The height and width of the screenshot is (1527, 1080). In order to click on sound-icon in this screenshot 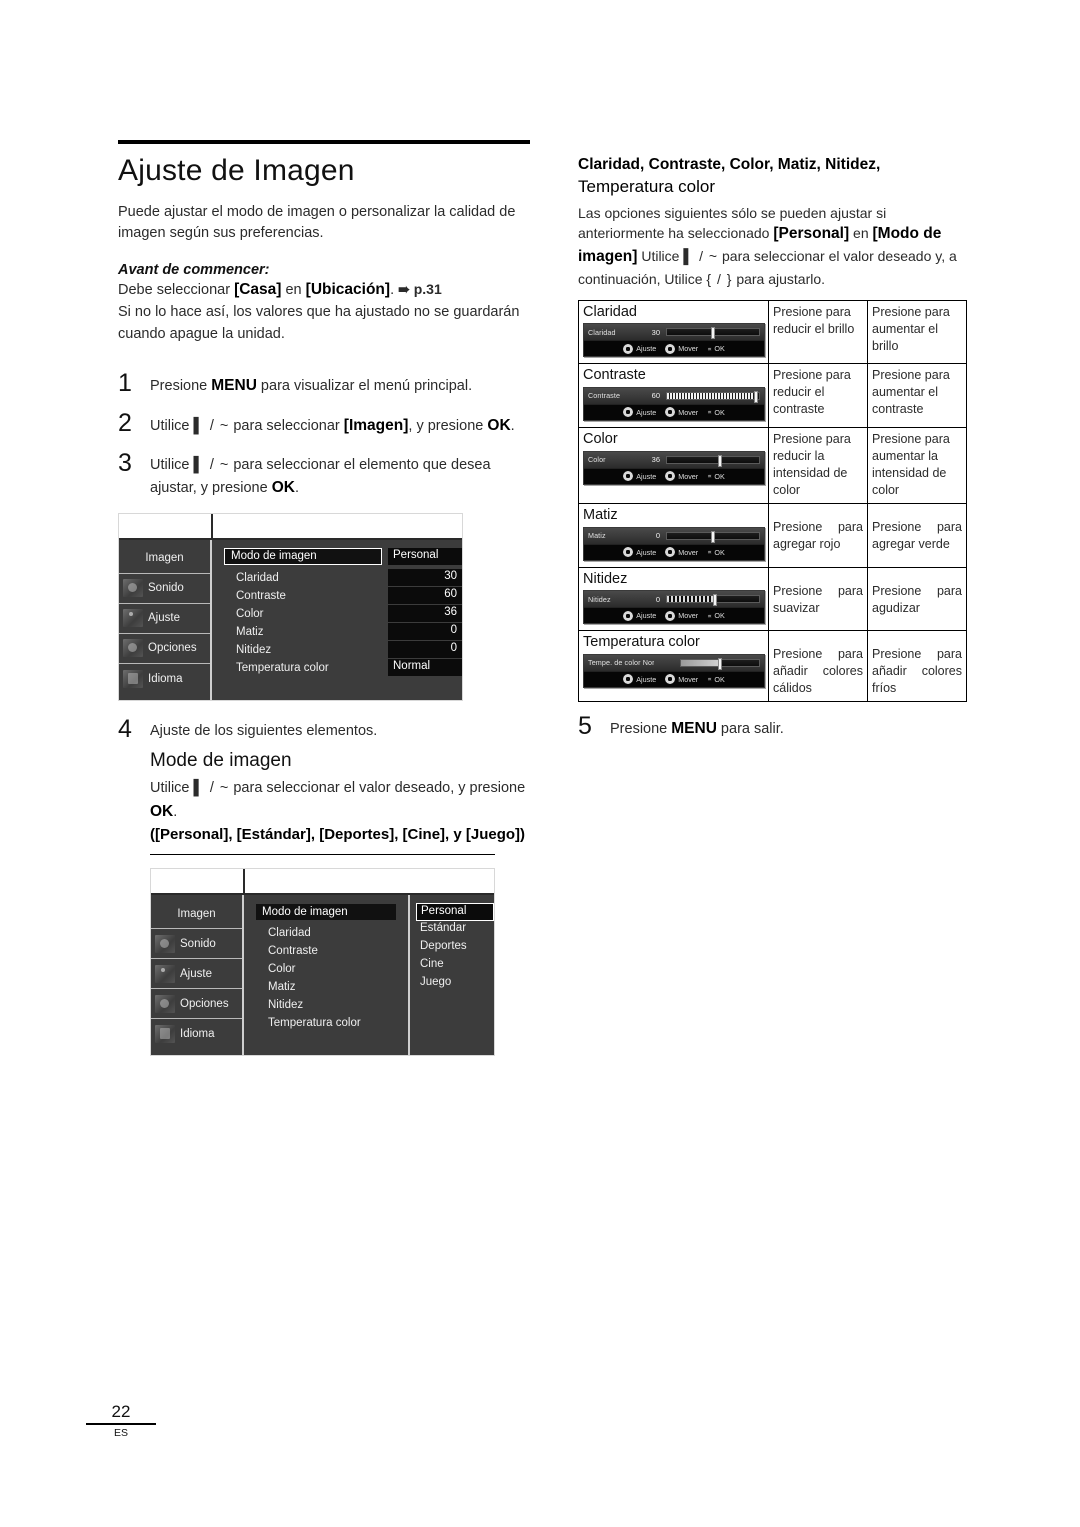, I will do `click(133, 588)`.